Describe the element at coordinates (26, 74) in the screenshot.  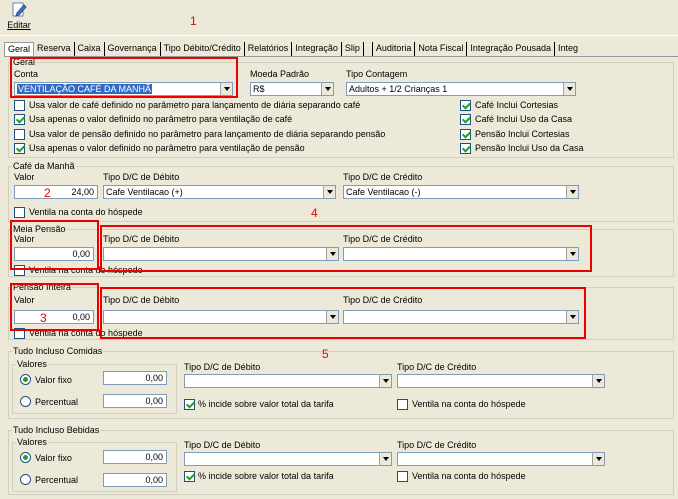
I see `conta-label: Conta` at that location.